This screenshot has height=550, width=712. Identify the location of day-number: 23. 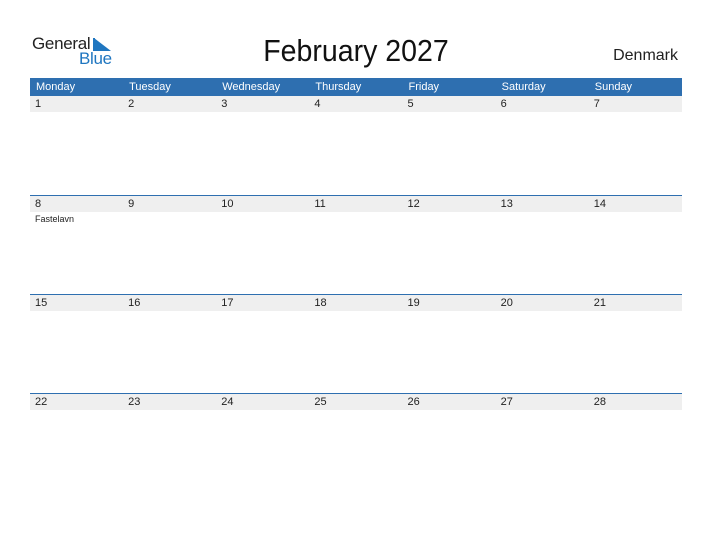
(134, 402).